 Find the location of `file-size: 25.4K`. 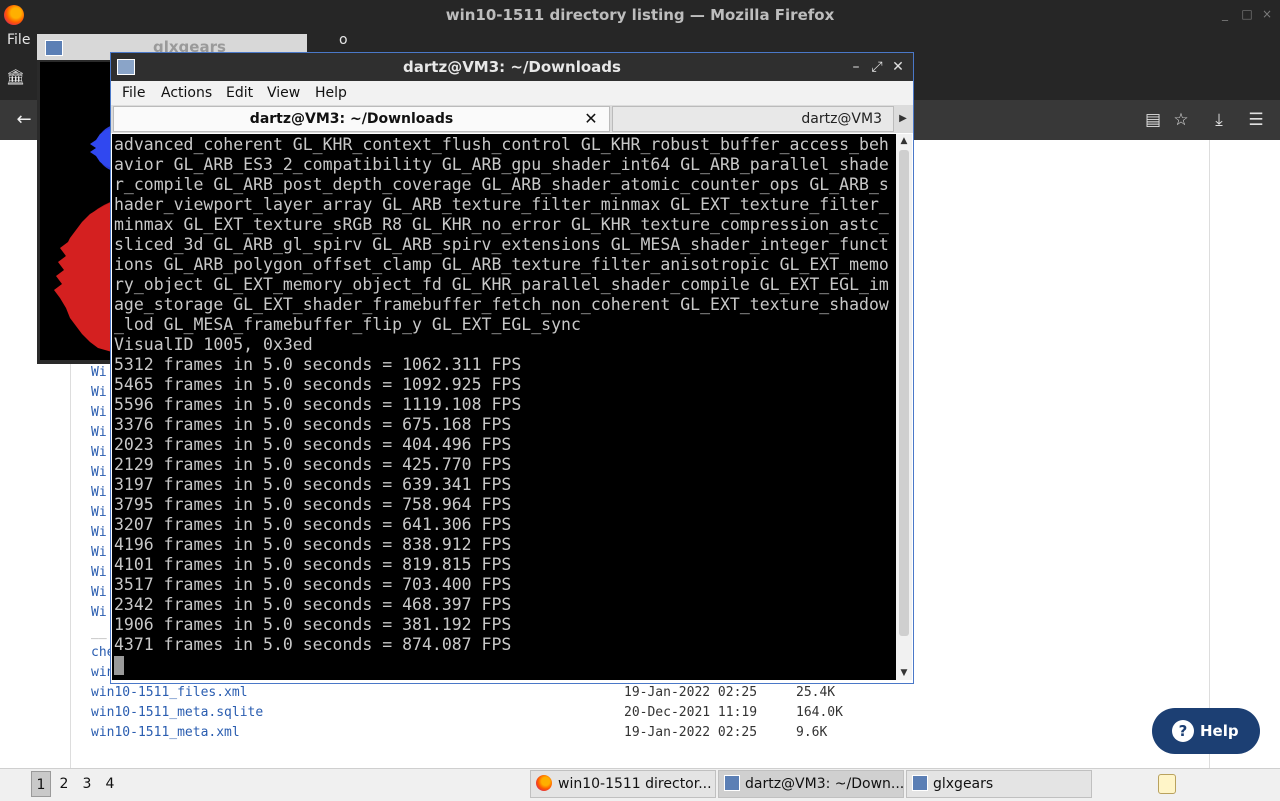

file-size: 25.4K is located at coordinates (816, 692).